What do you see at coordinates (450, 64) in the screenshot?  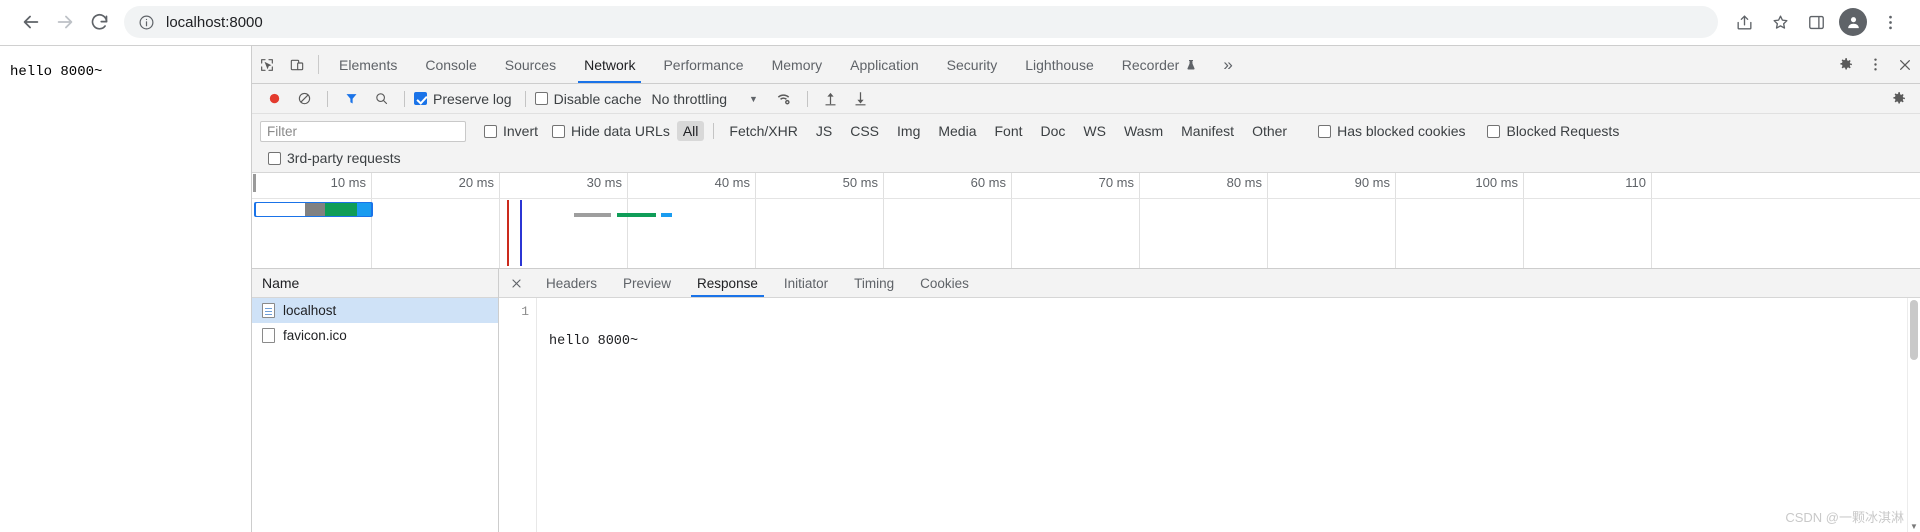 I see `tab-console: Console` at bounding box center [450, 64].